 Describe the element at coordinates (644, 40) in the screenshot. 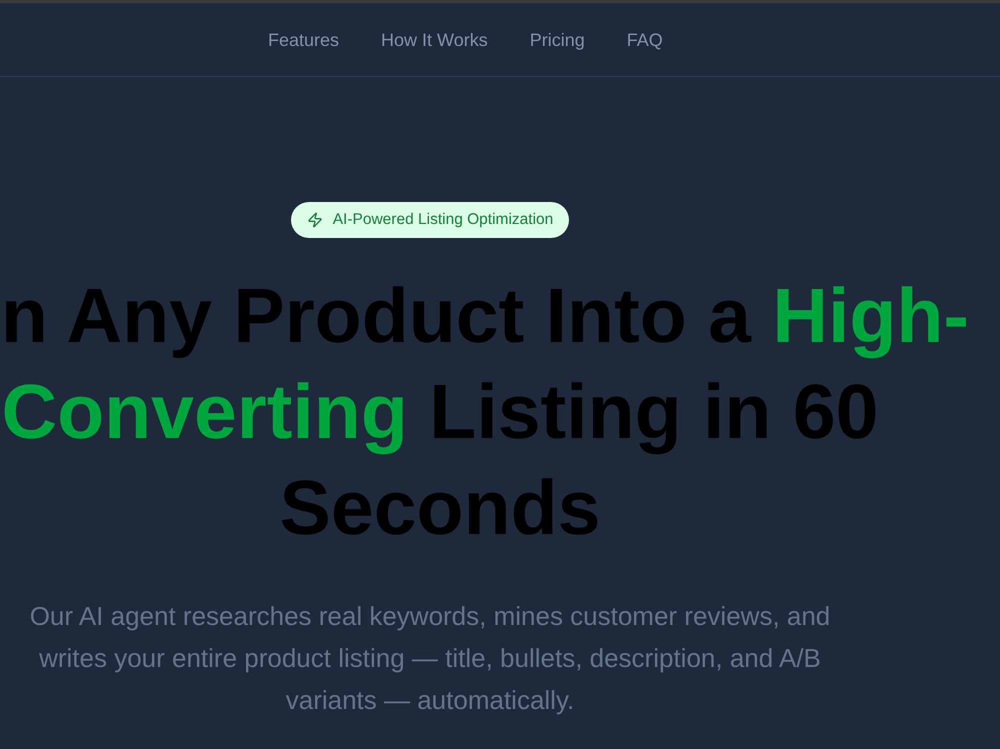

I see `nav-link: FAQ` at that location.